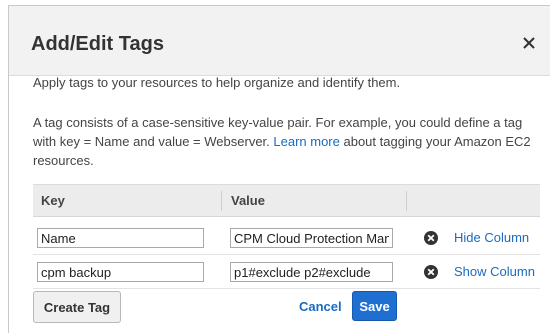 The width and height of the screenshot is (550, 333). Describe the element at coordinates (97, 44) in the screenshot. I see `dialog-title: Add/Edit Tags` at that location.